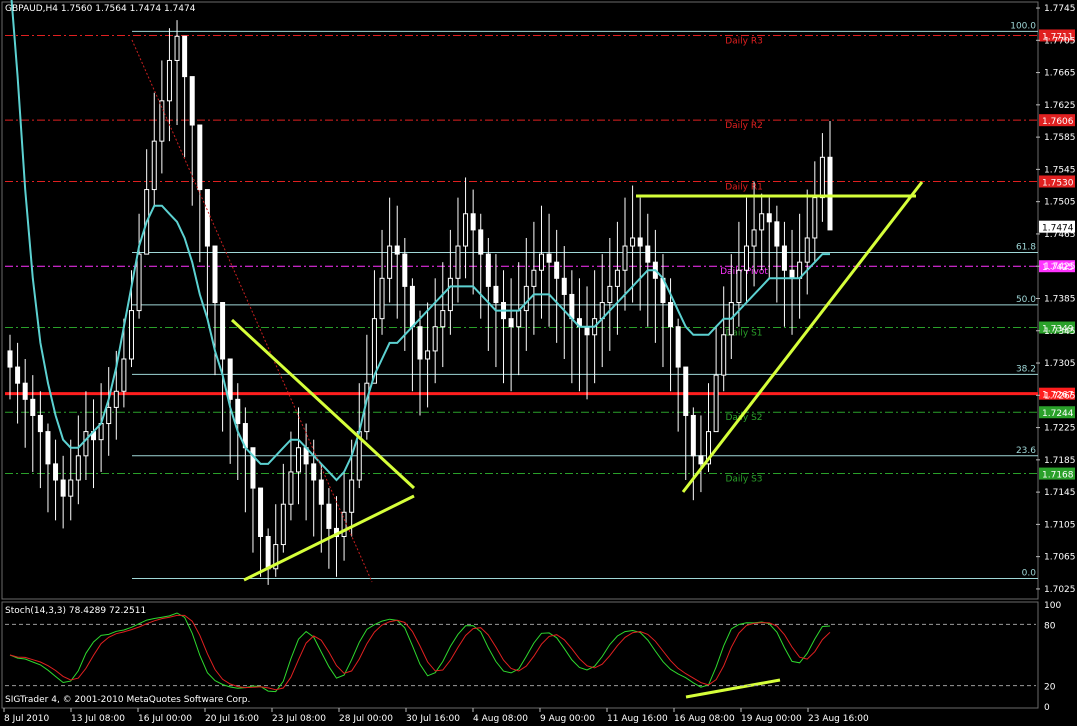 The image size is (1077, 726). I want to click on stoch-header: Stoch(14,3,3) 78.4289 72.2511, so click(76, 611).